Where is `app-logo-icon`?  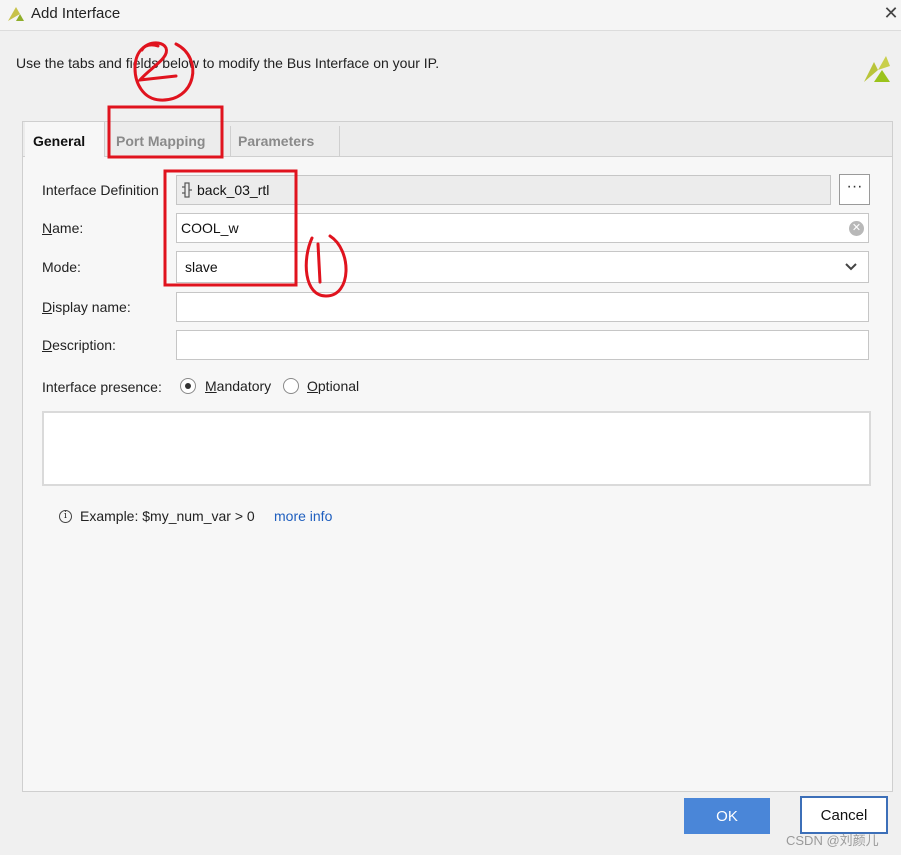
app-logo-icon is located at coordinates (16, 14).